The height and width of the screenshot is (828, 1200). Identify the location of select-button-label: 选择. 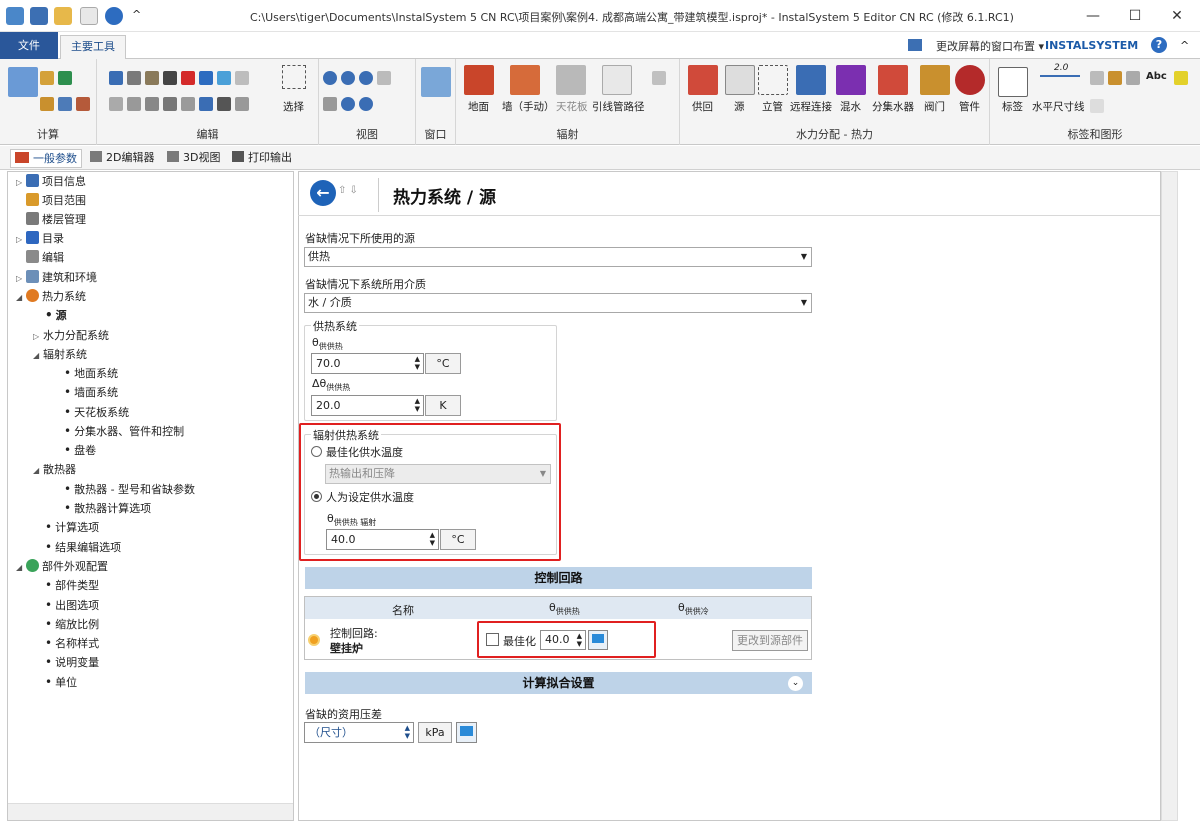
(293, 106).